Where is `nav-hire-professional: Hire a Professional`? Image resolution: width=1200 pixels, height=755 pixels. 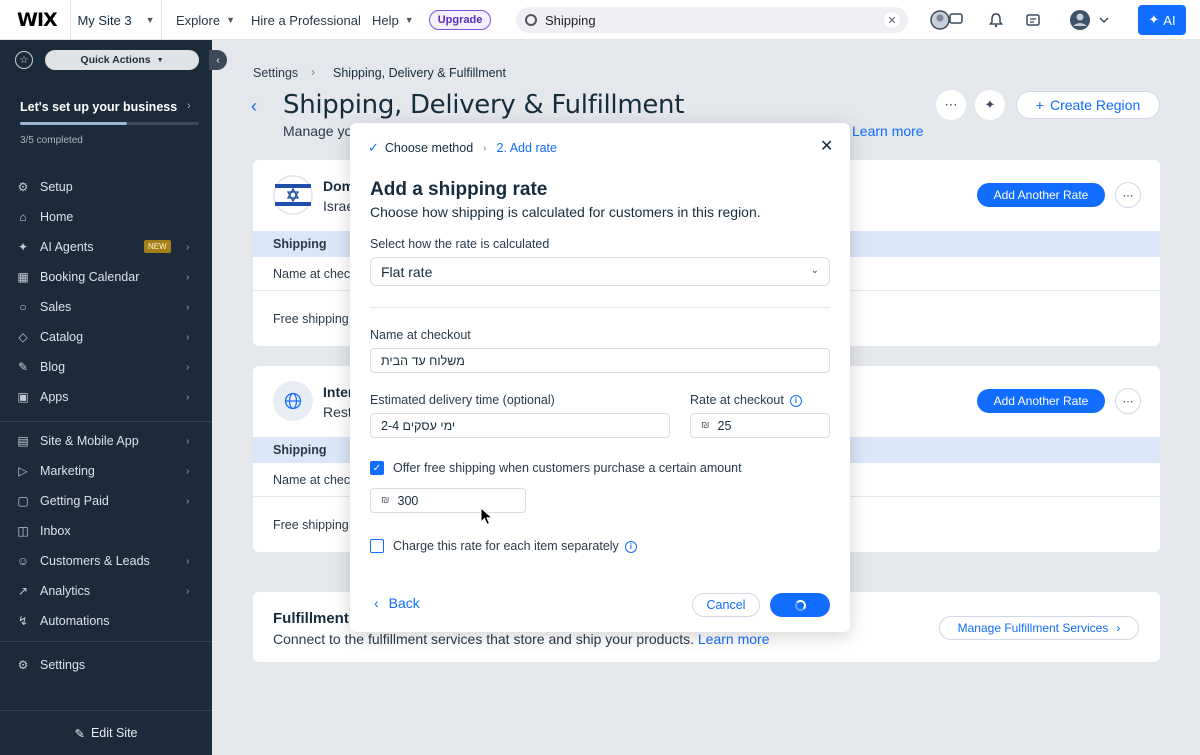 nav-hire-professional: Hire a Professional is located at coordinates (306, 20).